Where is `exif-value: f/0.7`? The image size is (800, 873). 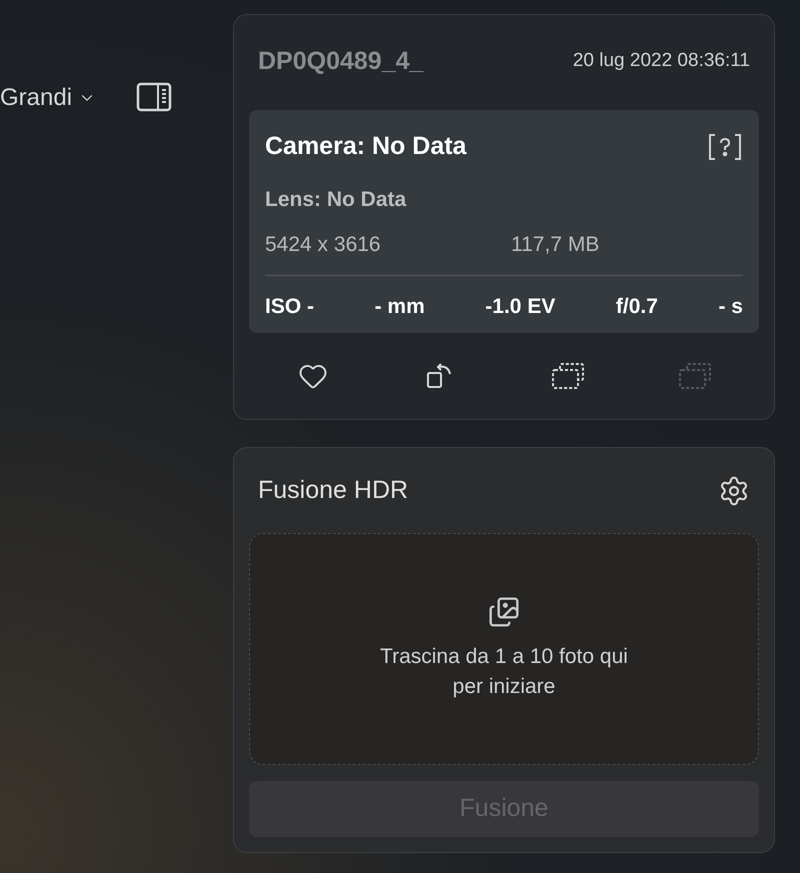
exif-value: f/0.7 is located at coordinates (637, 307).